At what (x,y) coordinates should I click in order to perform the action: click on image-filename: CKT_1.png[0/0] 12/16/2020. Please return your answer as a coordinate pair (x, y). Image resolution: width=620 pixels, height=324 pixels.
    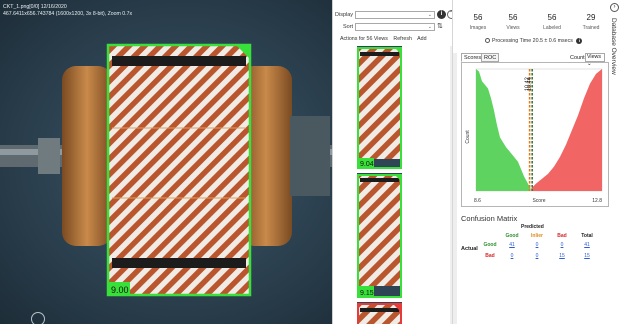
    Looking at the image, I should click on (35, 7).